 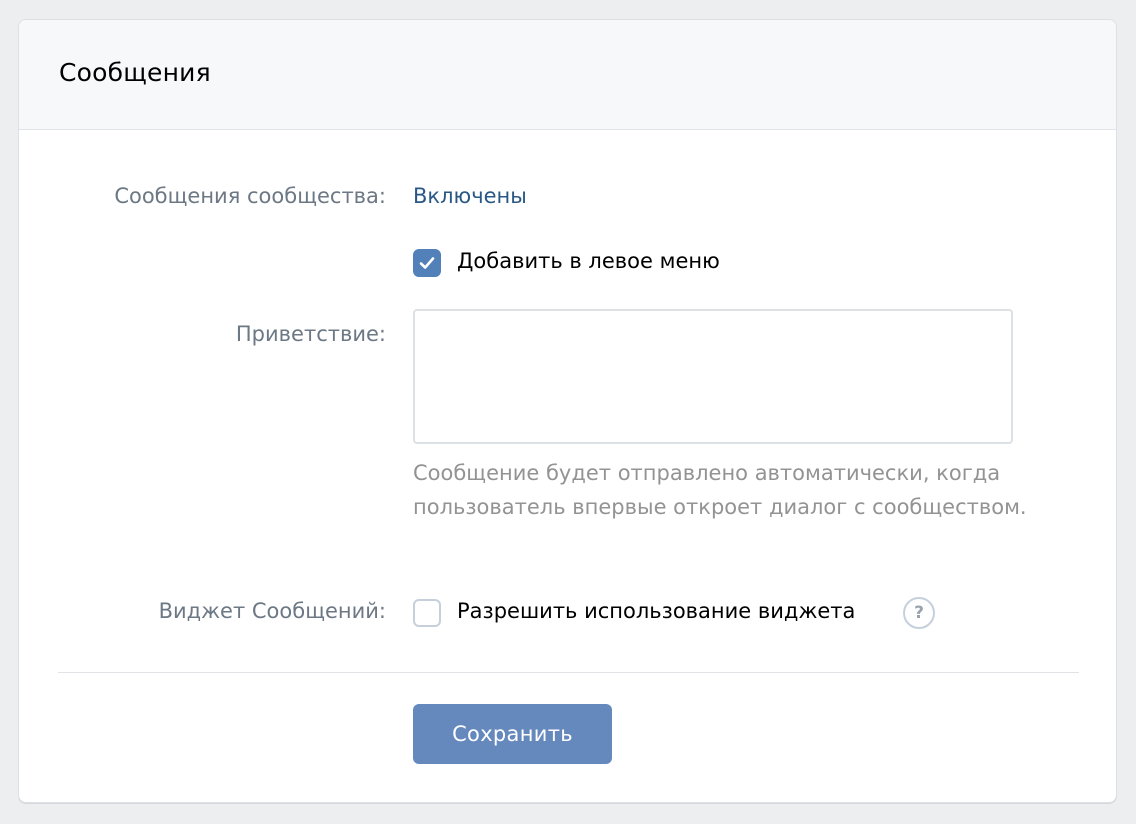 I want to click on widget-checkbox-label: Разрешить использование виджета, so click(x=656, y=611).